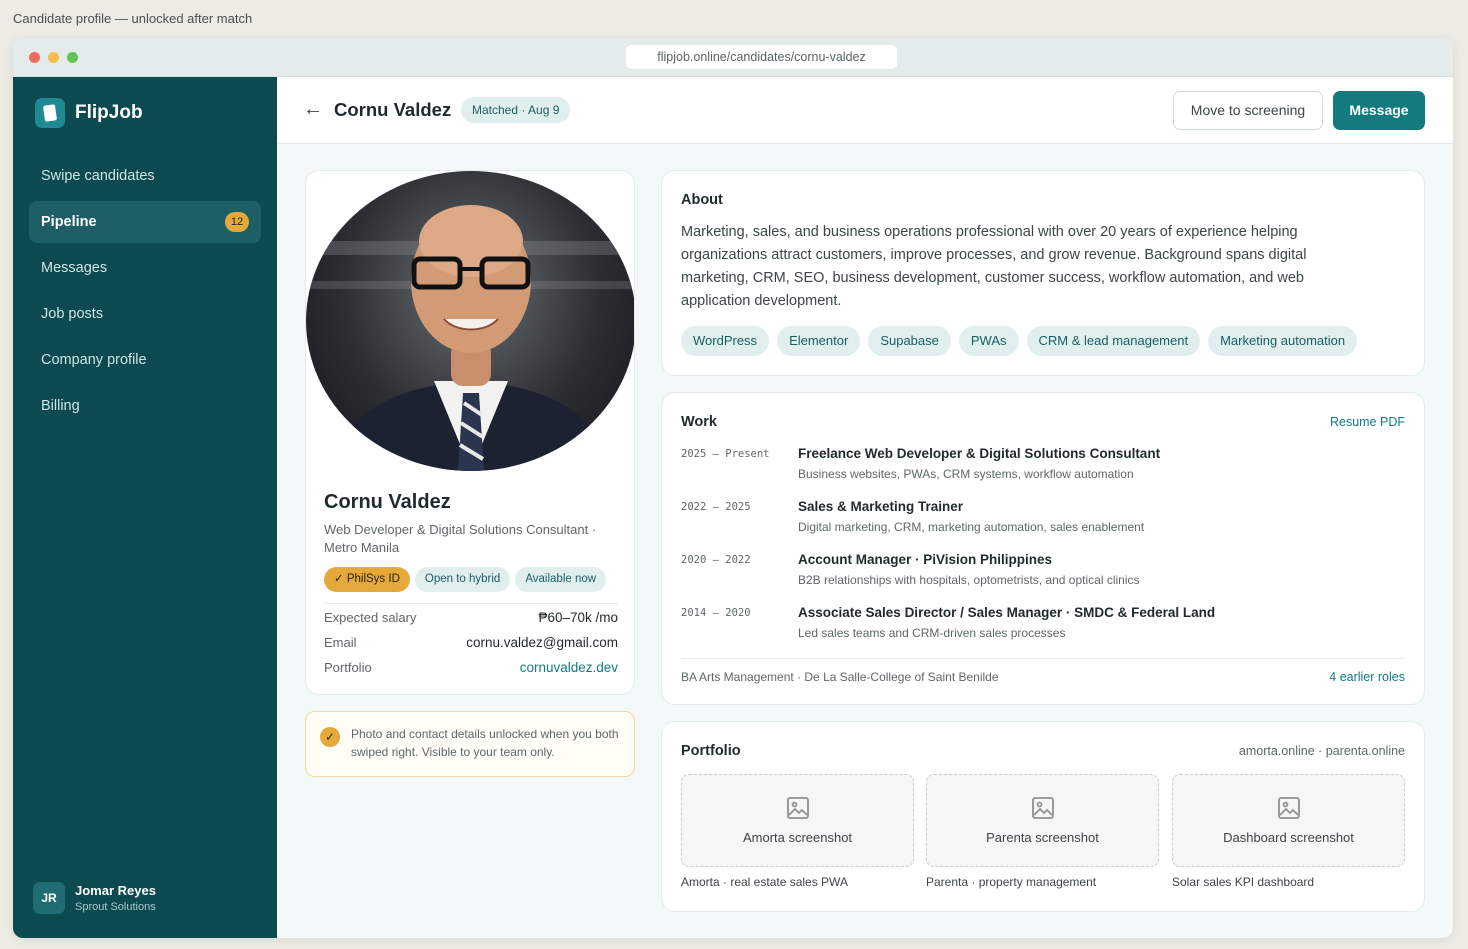  What do you see at coordinates (542, 642) in the screenshot?
I see `email-value: cornu.valdez@gmail.com` at bounding box center [542, 642].